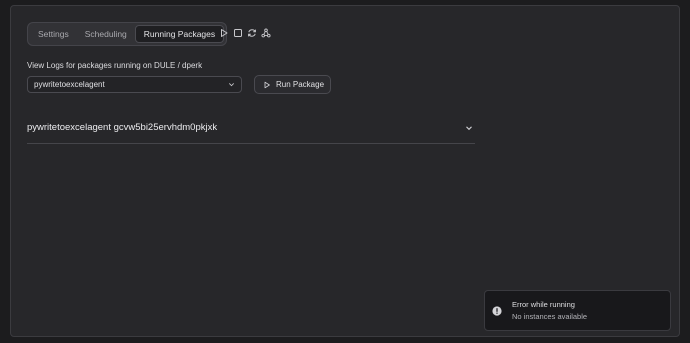 This screenshot has height=343, width=690. What do you see at coordinates (251, 32) in the screenshot?
I see `refresh-icon` at bounding box center [251, 32].